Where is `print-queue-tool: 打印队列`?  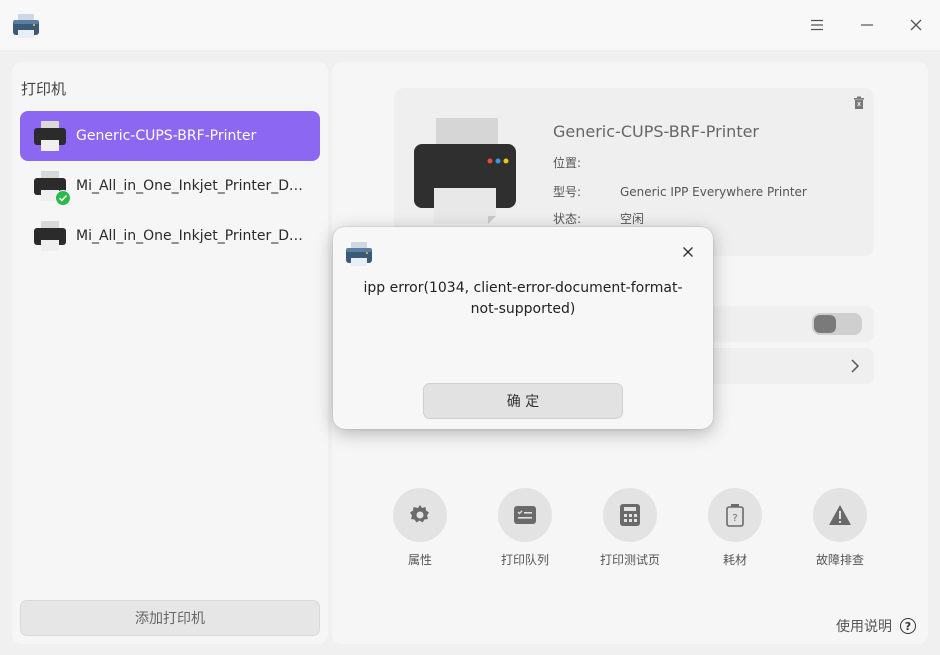 print-queue-tool: 打印队列 is located at coordinates (525, 528).